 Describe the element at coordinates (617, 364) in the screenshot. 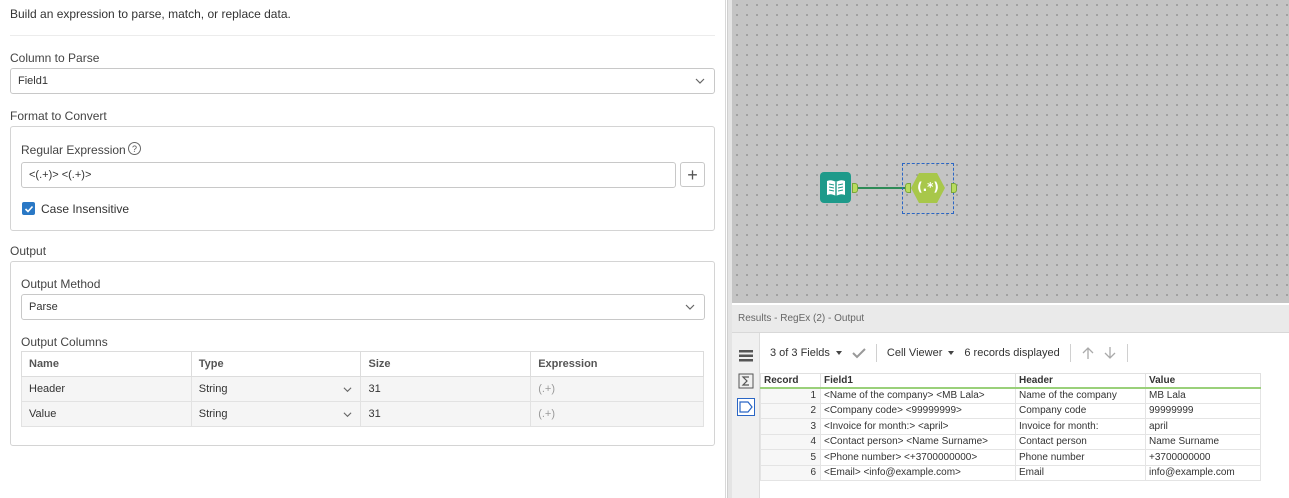

I see `column-header-expression: Expression` at that location.